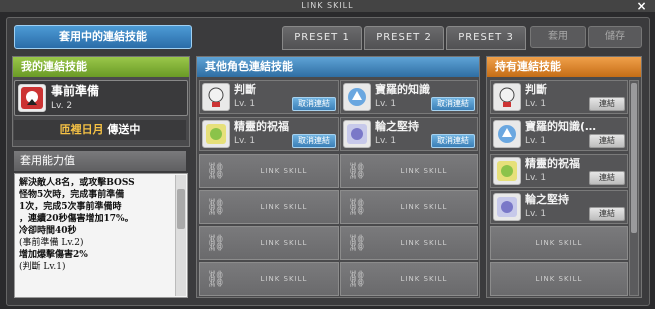 The width and height of the screenshot is (655, 309). Describe the element at coordinates (327, 5) in the screenshot. I see `window-title: LINK SKILL` at that location.